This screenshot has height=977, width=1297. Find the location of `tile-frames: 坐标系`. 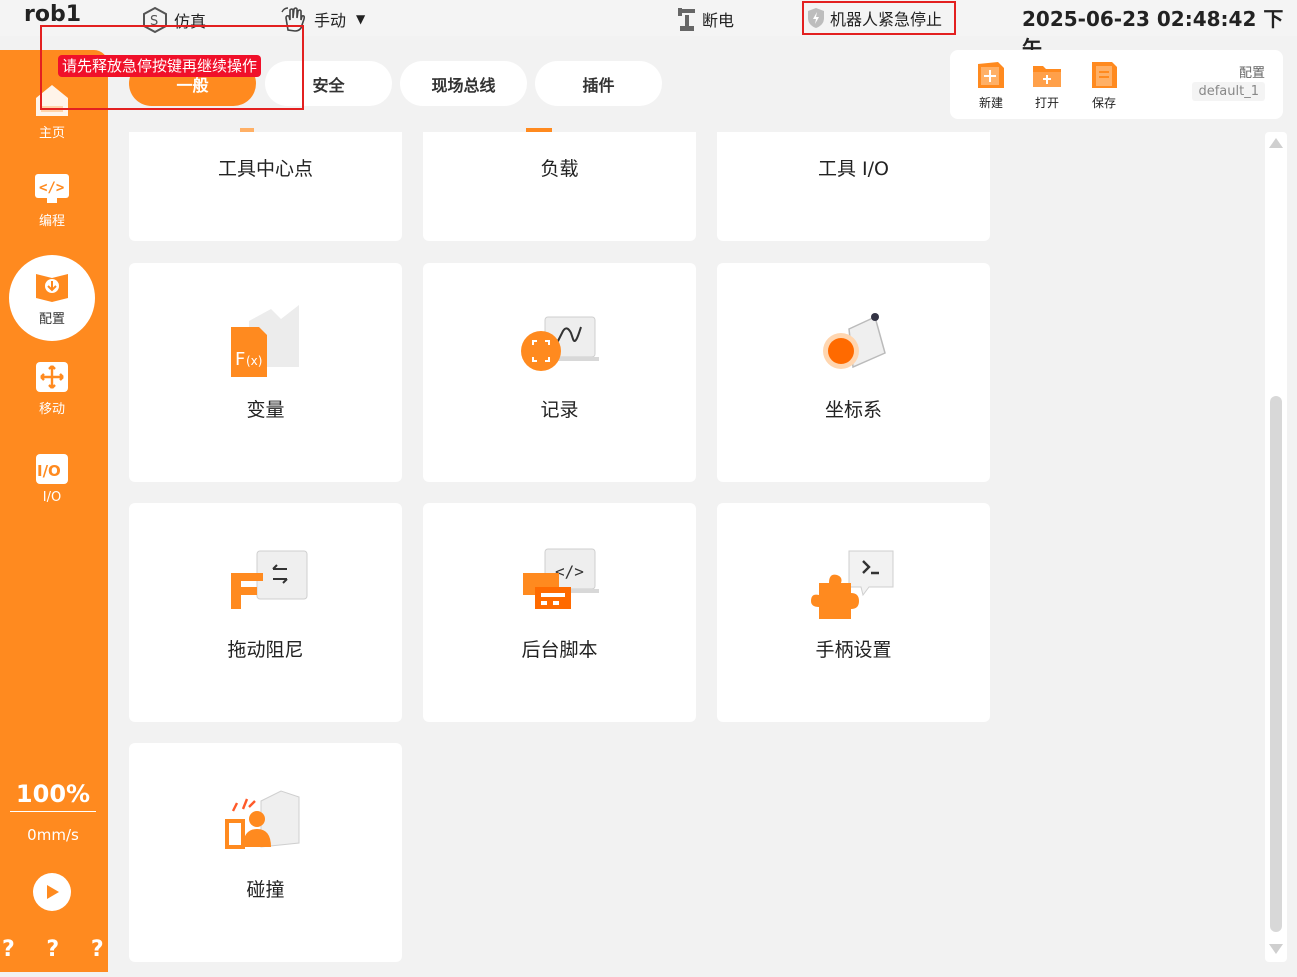

tile-frames: 坐标系 is located at coordinates (853, 372).